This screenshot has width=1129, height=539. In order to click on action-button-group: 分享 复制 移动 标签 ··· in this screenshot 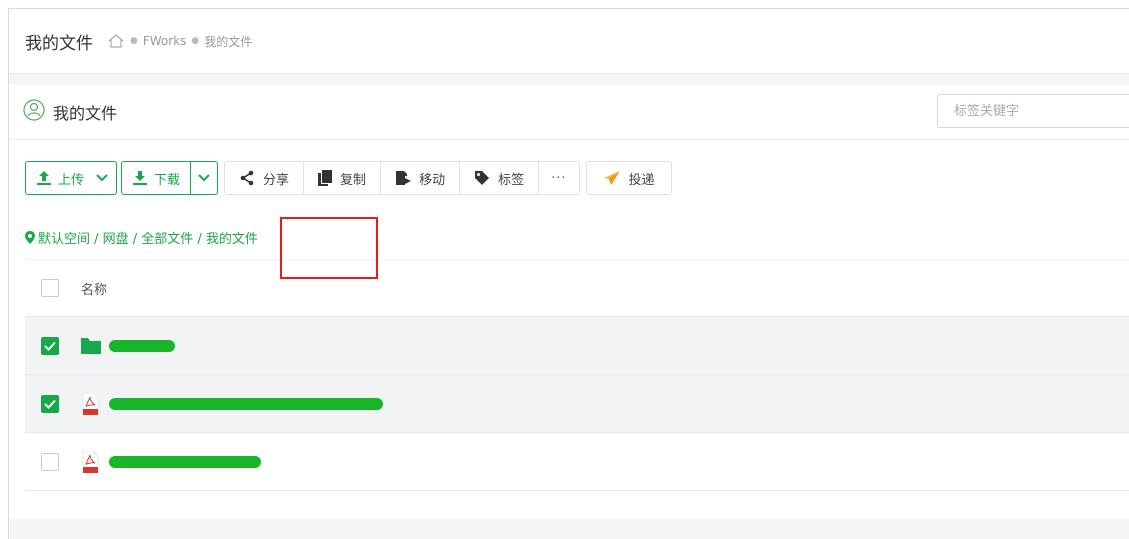, I will do `click(402, 178)`.